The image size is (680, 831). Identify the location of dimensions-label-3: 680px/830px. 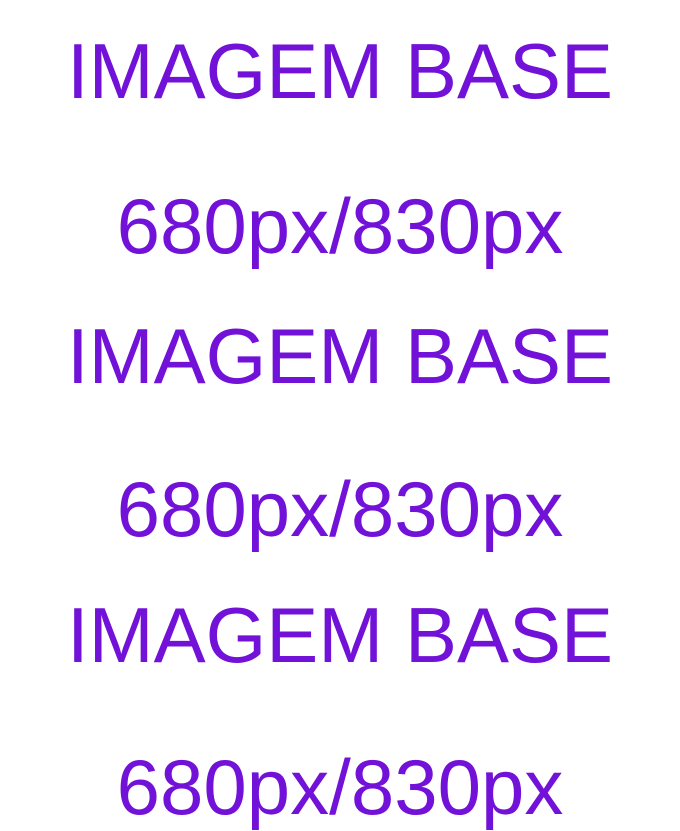
(340, 787).